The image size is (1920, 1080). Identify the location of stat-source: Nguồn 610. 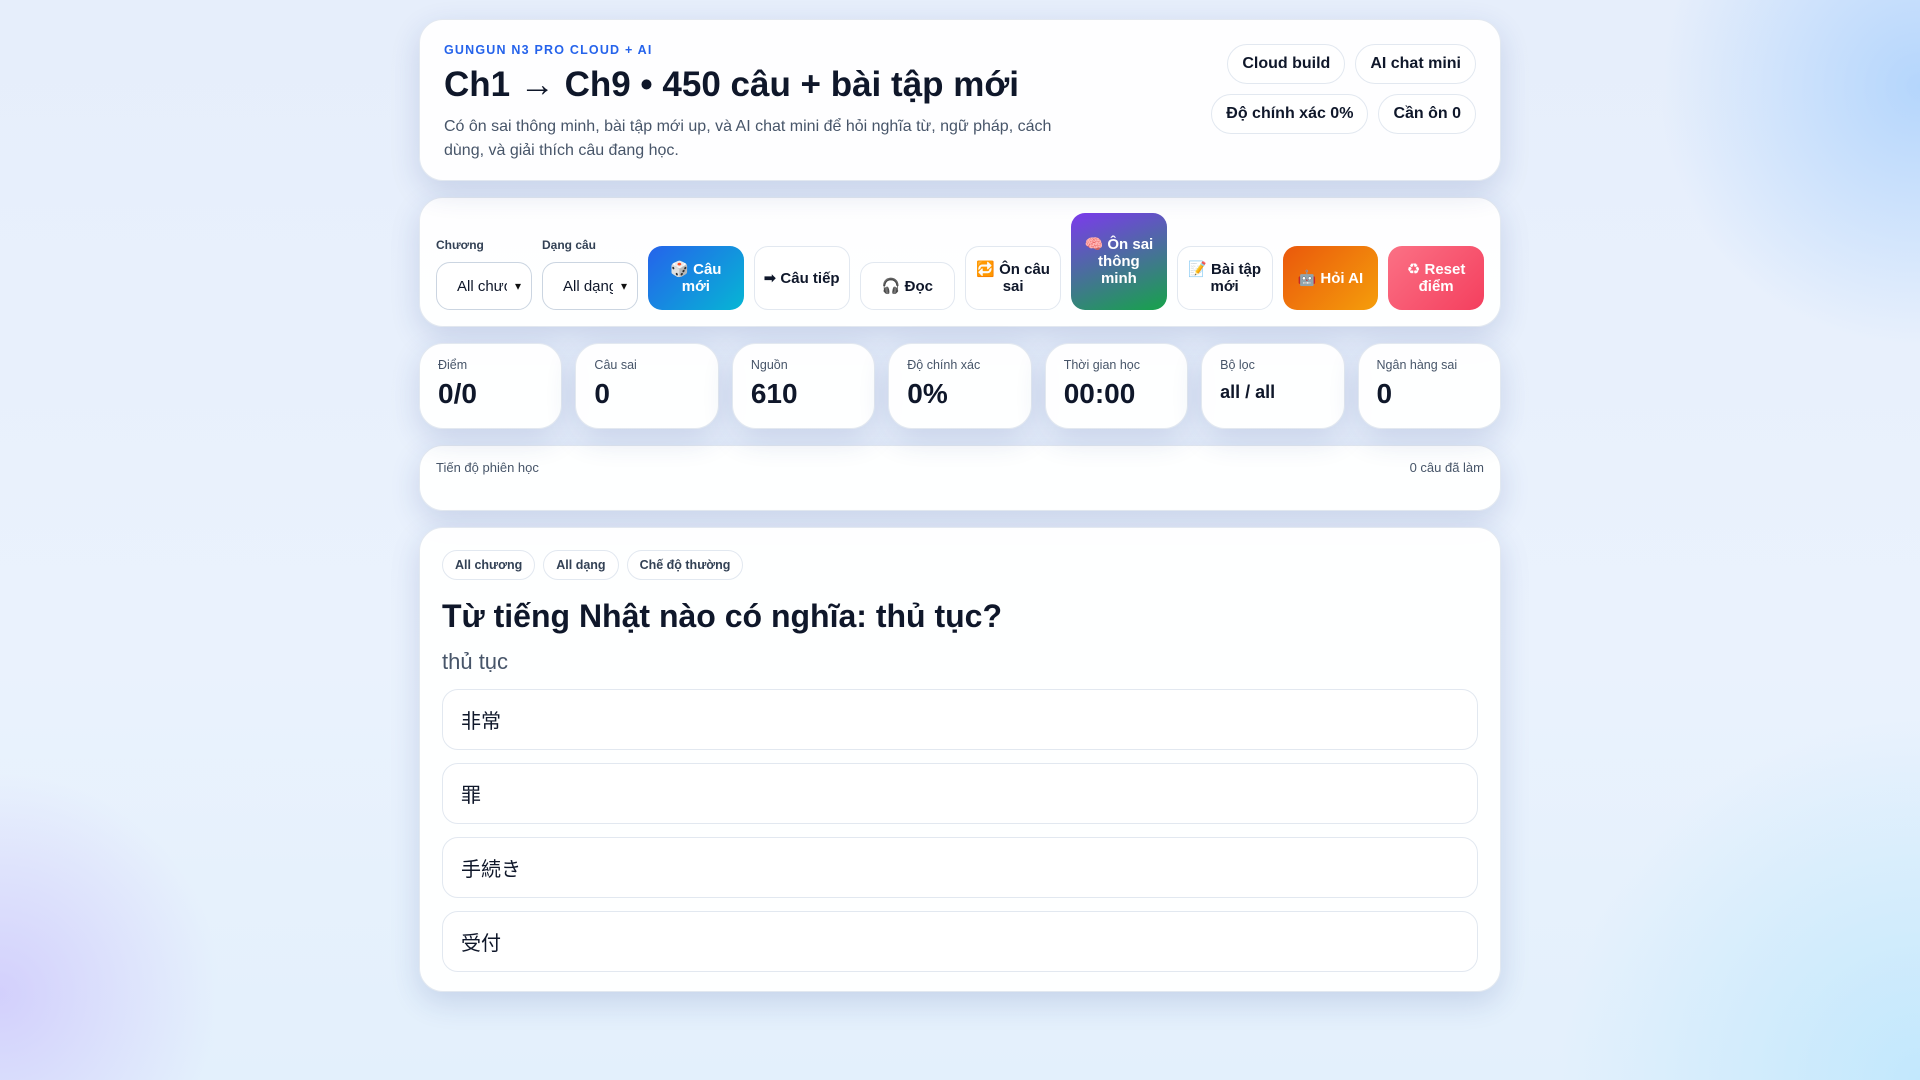
(803, 386).